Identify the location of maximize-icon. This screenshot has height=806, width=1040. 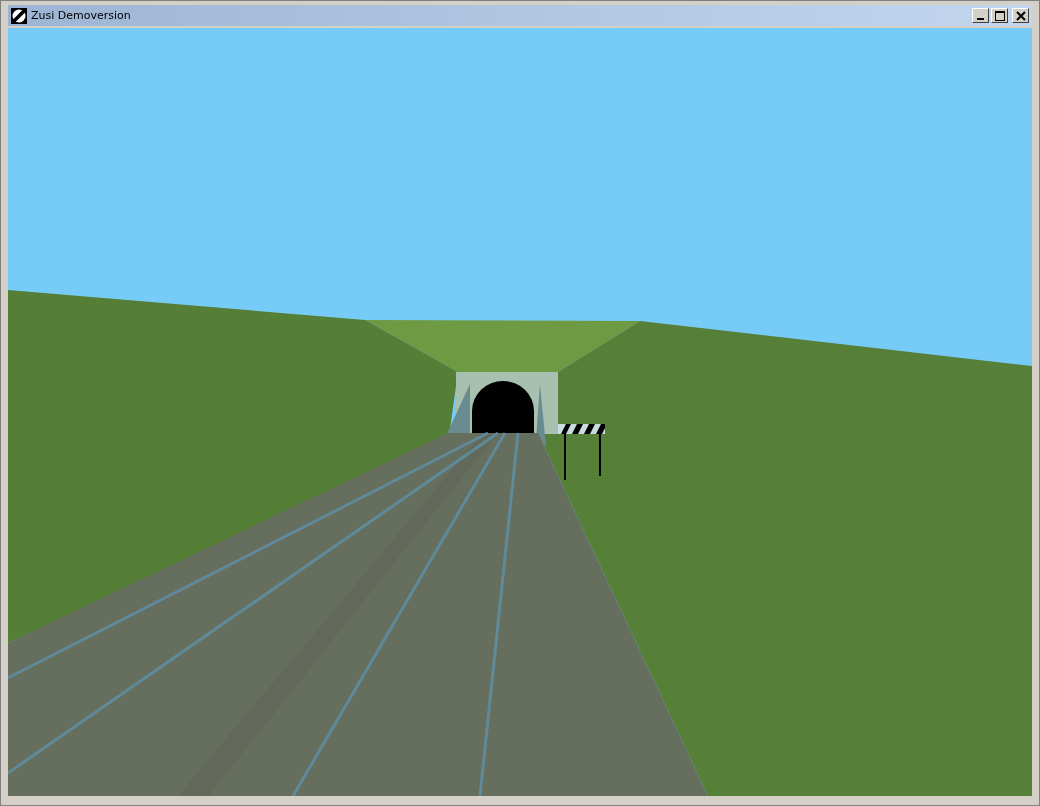
(999, 15).